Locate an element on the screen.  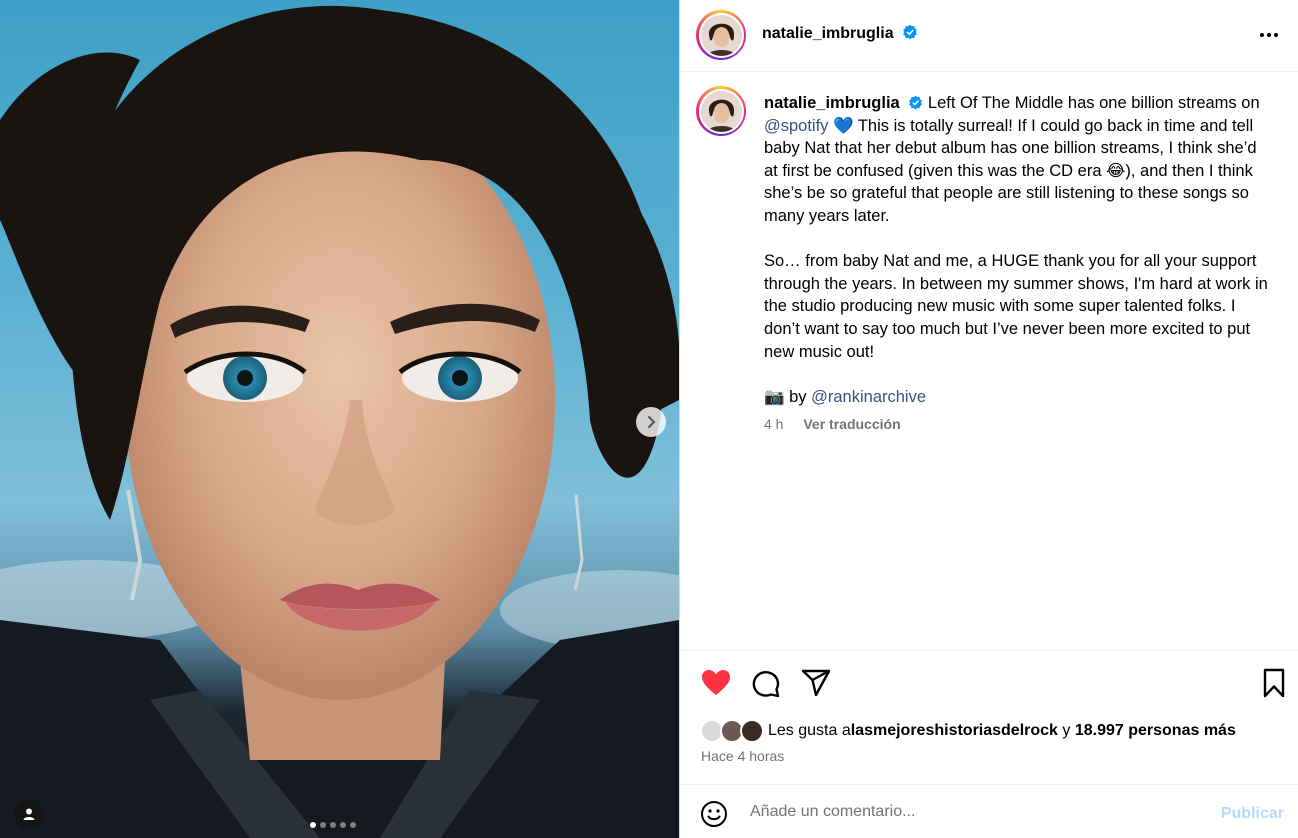
save-button is located at coordinates (1274, 685).